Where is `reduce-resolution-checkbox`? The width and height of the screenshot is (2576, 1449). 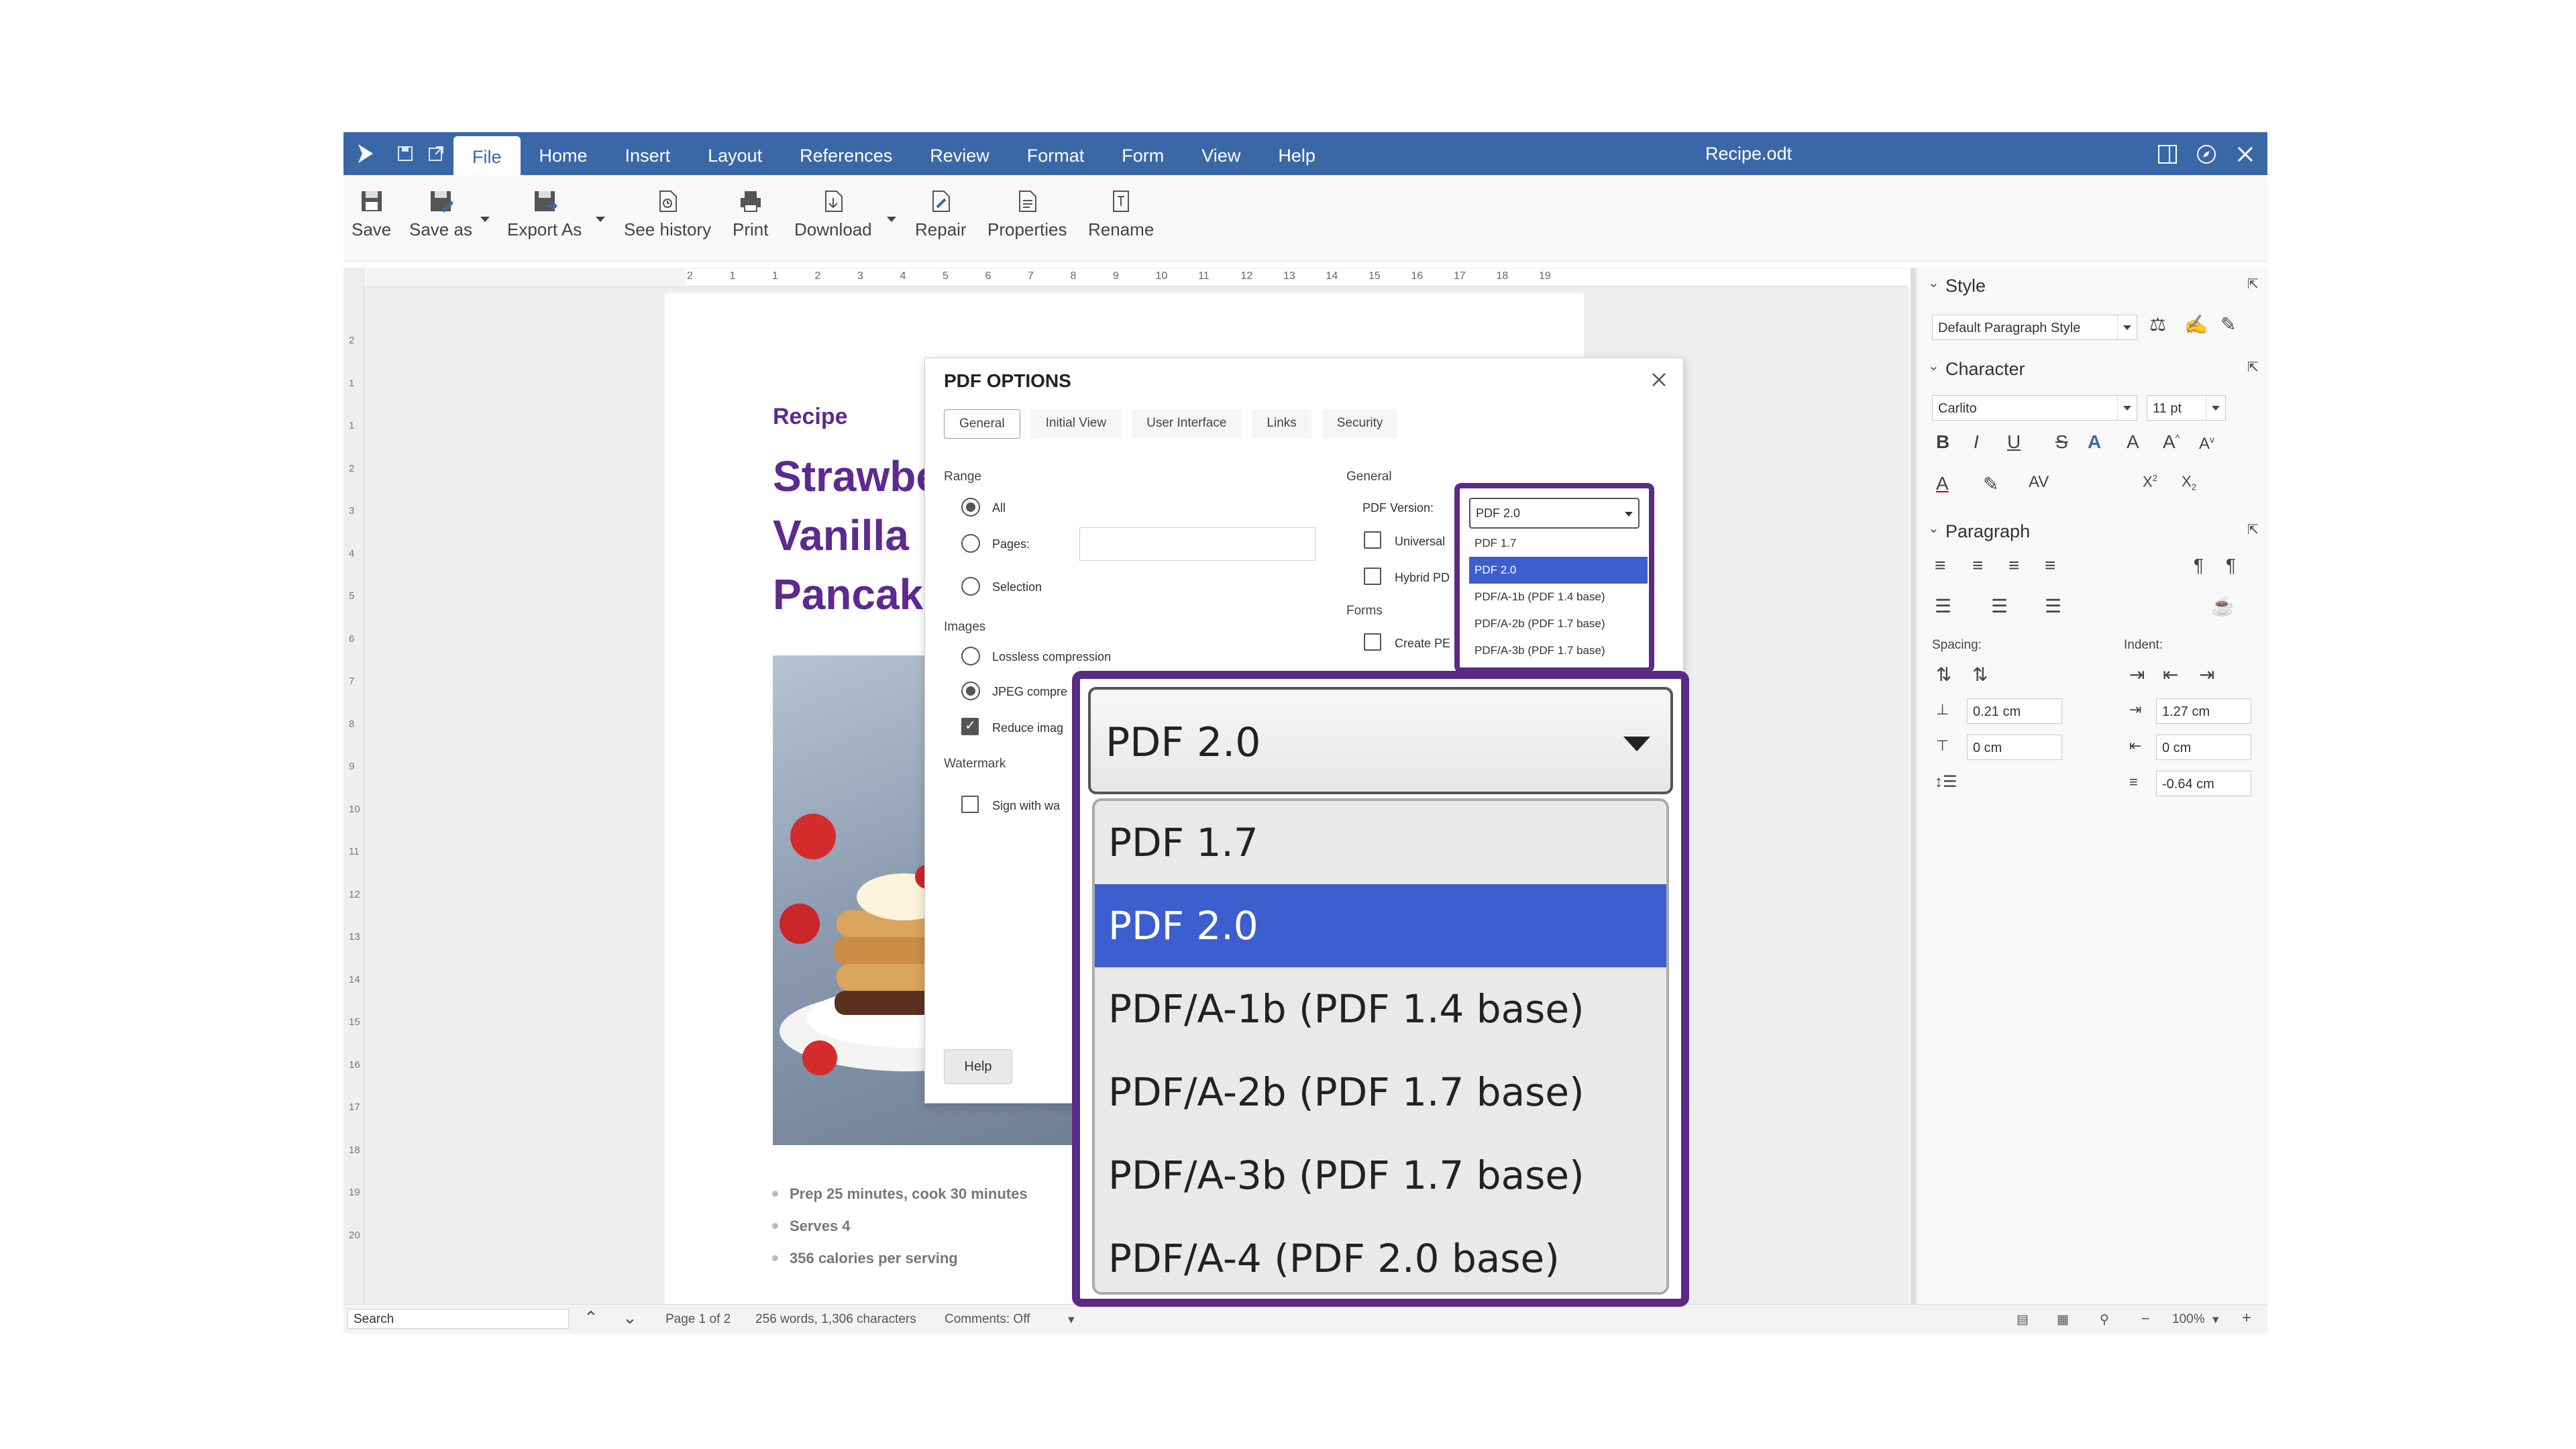 reduce-resolution-checkbox is located at coordinates (970, 726).